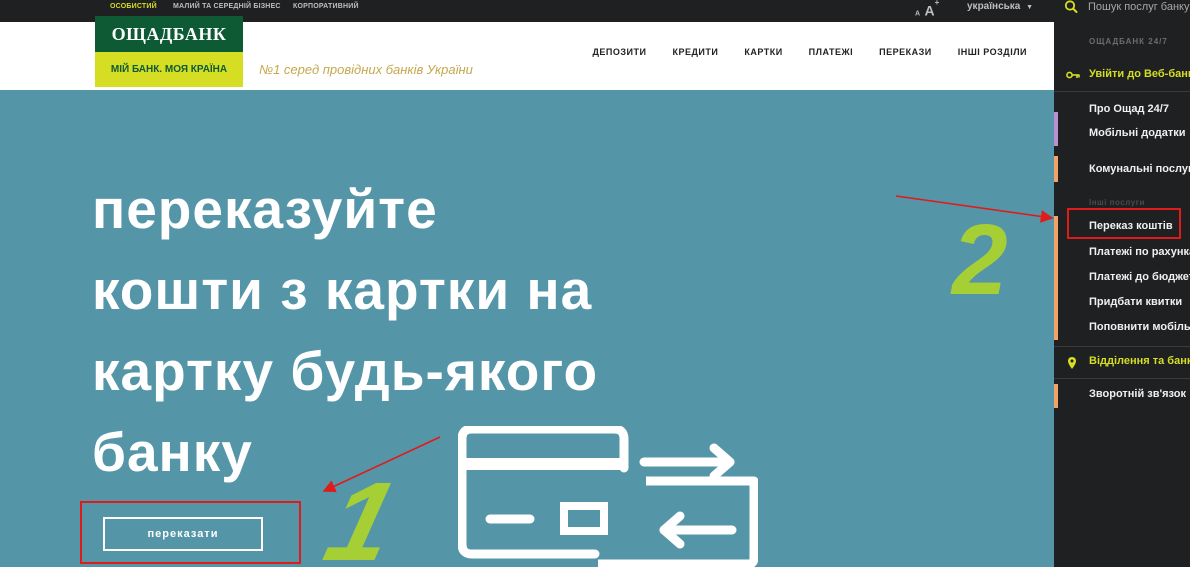 The height and width of the screenshot is (567, 1190). Describe the element at coordinates (1139, 7) in the screenshot. I see `search-input` at that location.